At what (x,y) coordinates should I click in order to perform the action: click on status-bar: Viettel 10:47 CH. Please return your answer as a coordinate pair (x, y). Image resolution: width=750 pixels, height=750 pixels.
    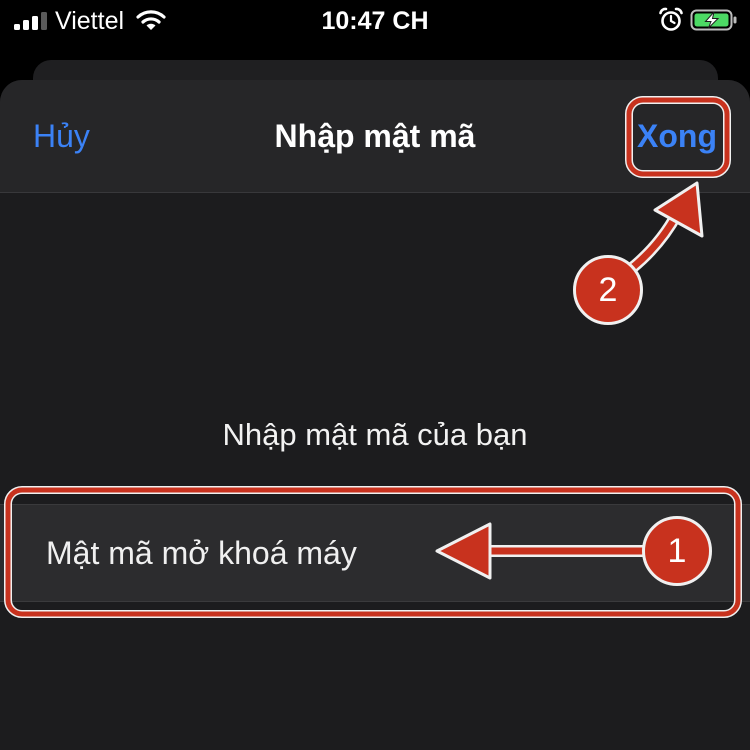
    Looking at the image, I should click on (375, 22).